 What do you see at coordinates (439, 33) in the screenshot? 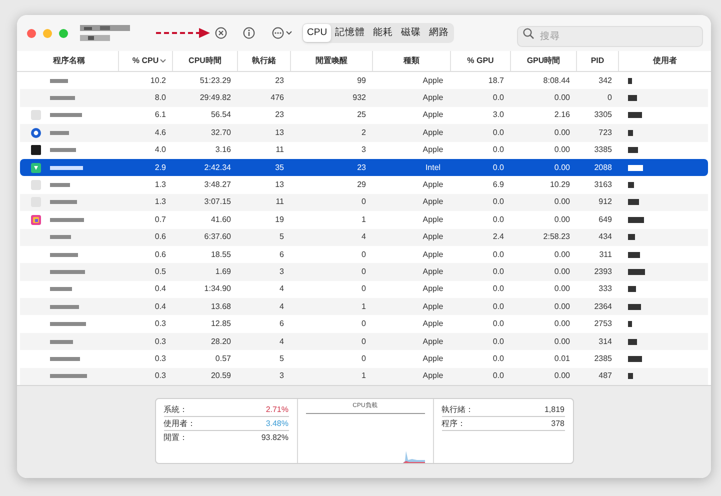
I see `tab: 網路` at bounding box center [439, 33].